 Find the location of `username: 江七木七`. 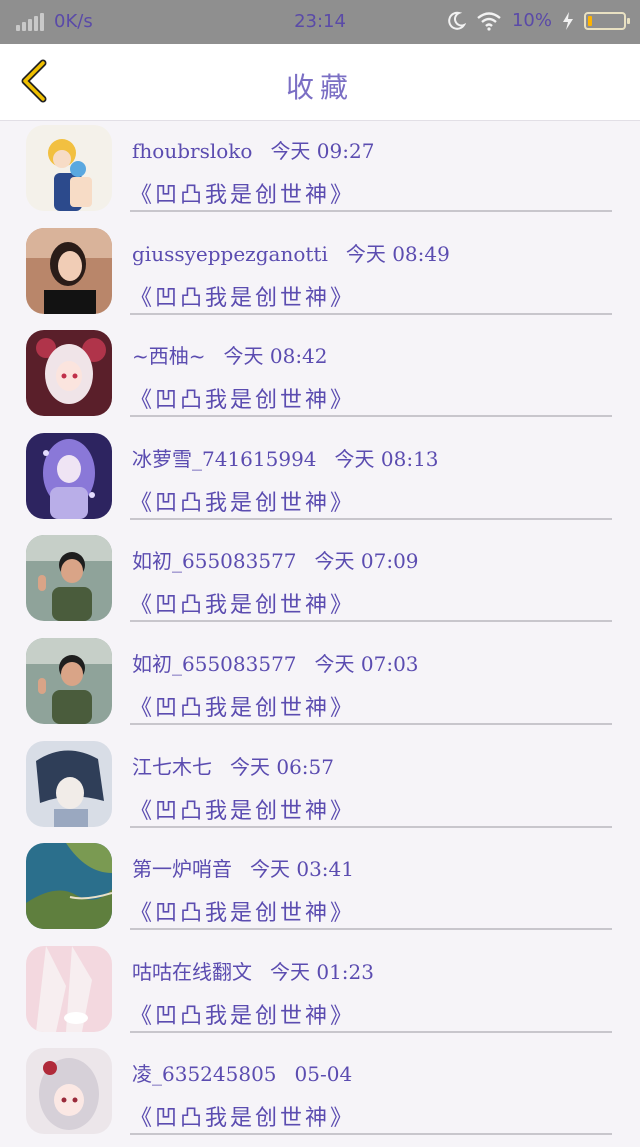

username: 江七木七 is located at coordinates (172, 767).